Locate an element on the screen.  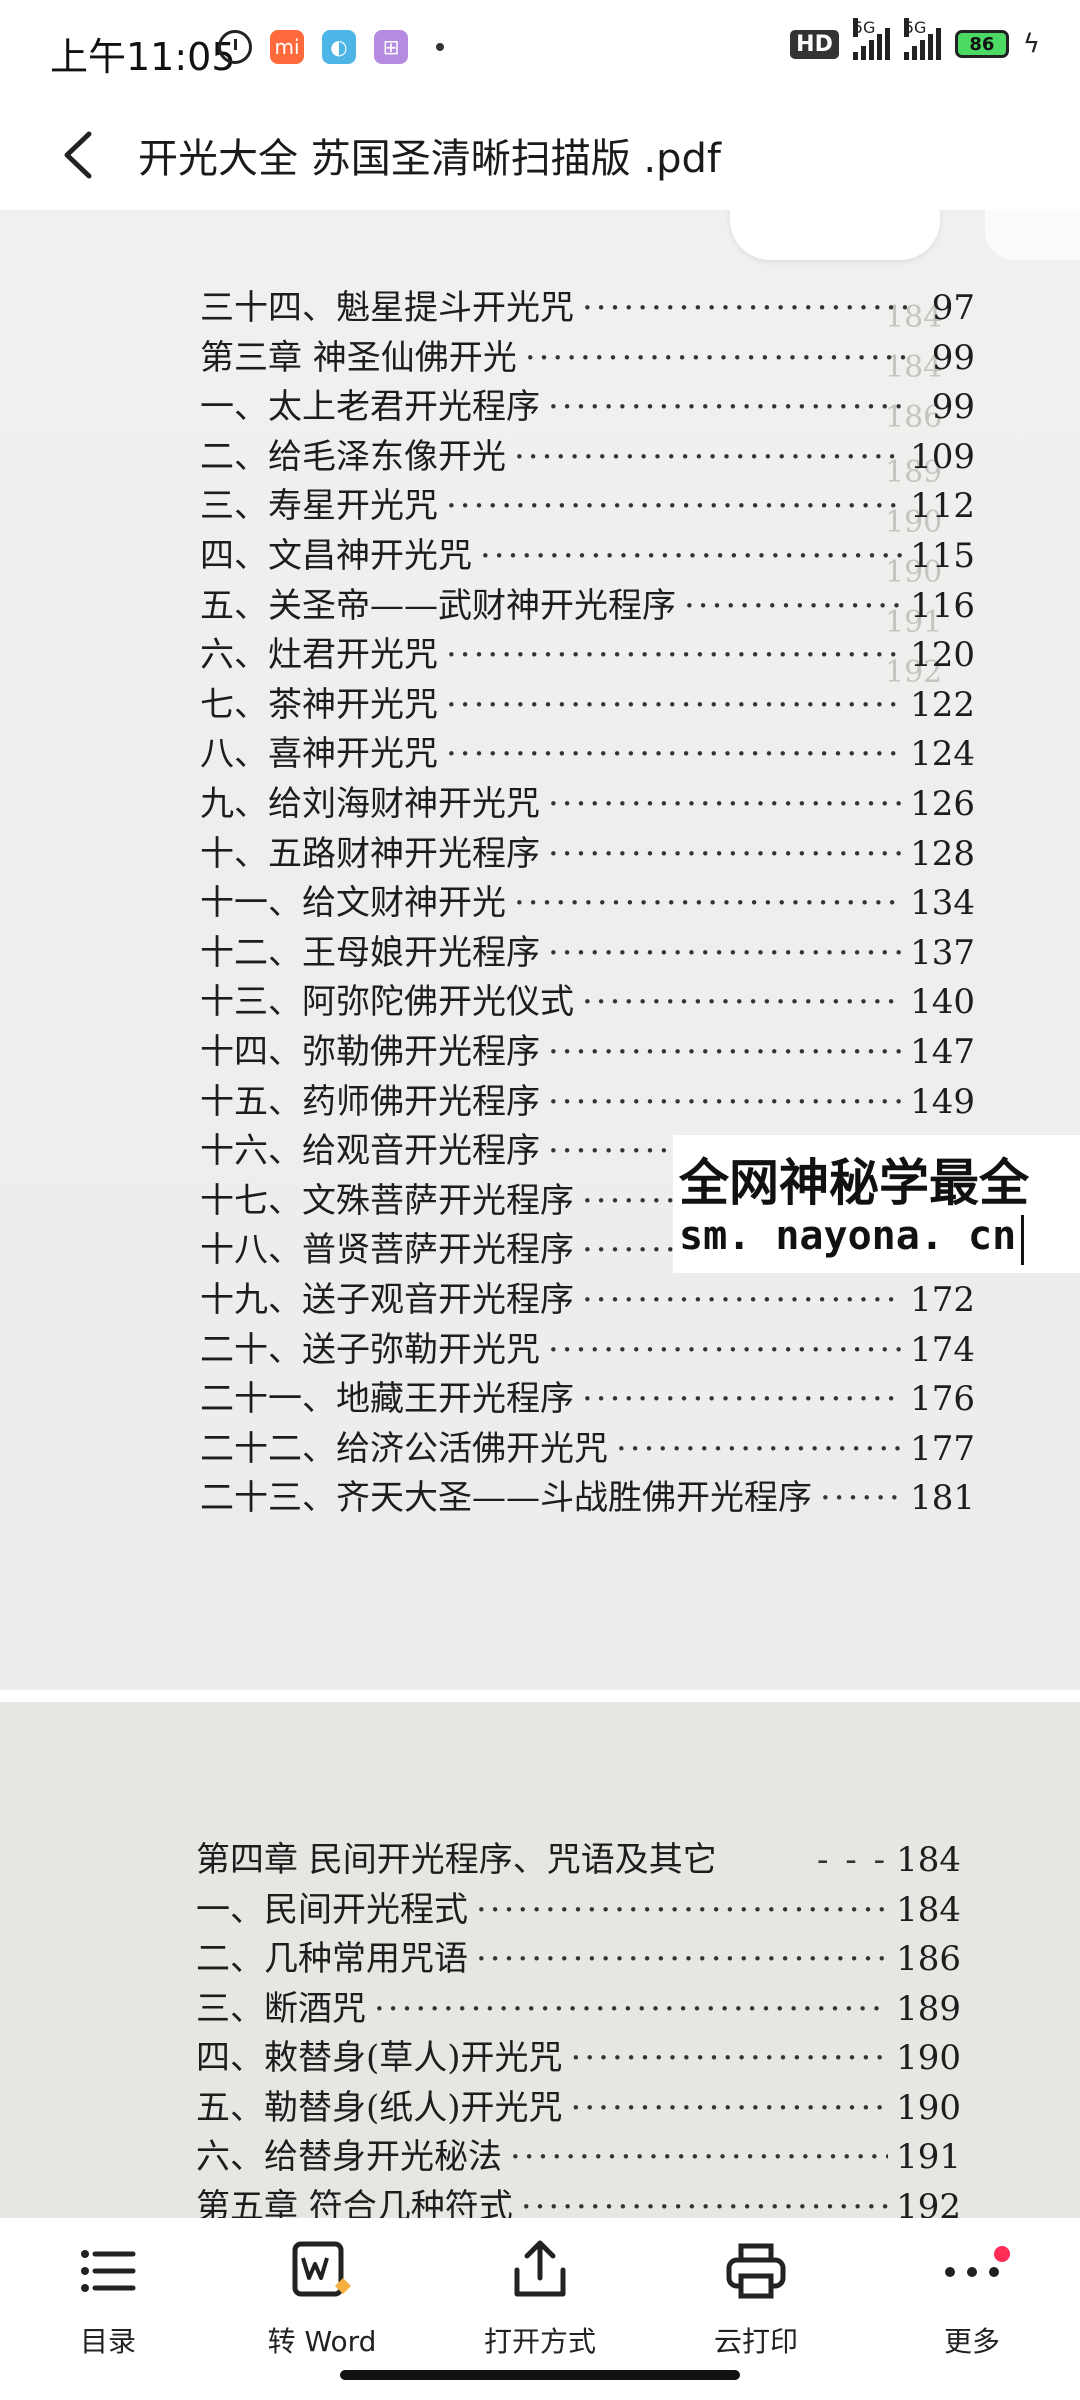
toc-entry-page: 122 is located at coordinates (942, 704).